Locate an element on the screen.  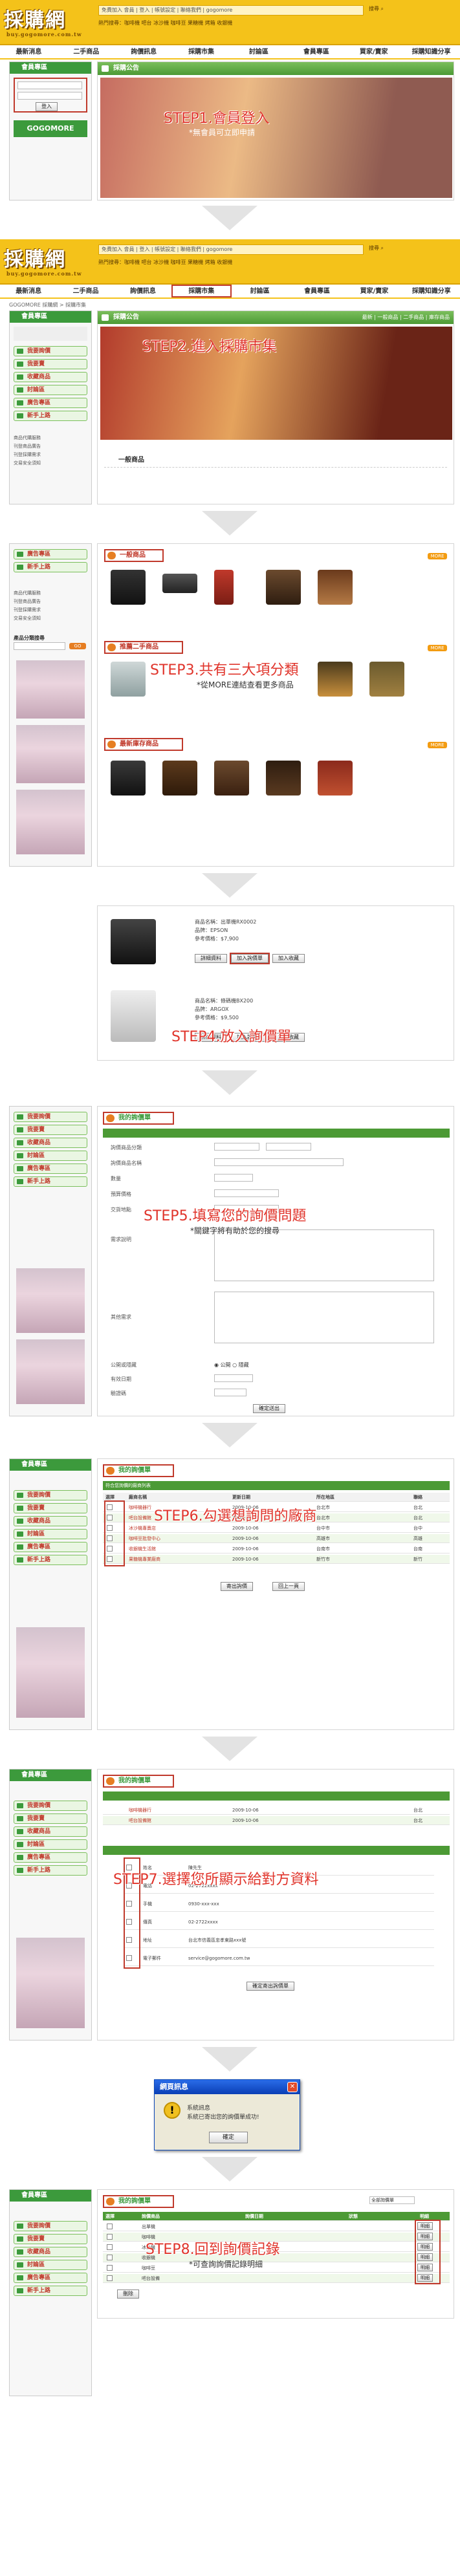
category-select is located at coordinates (237, 1147).